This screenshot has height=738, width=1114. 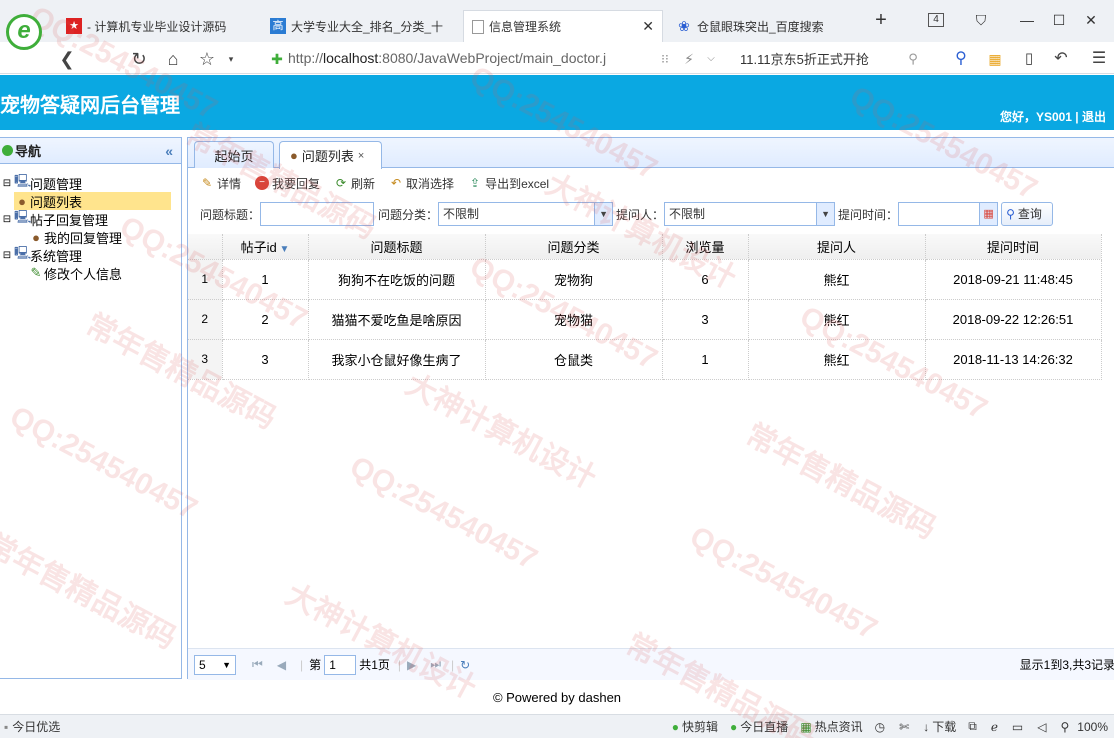 I want to click on page-size-select: 5 ▼, so click(x=215, y=665).